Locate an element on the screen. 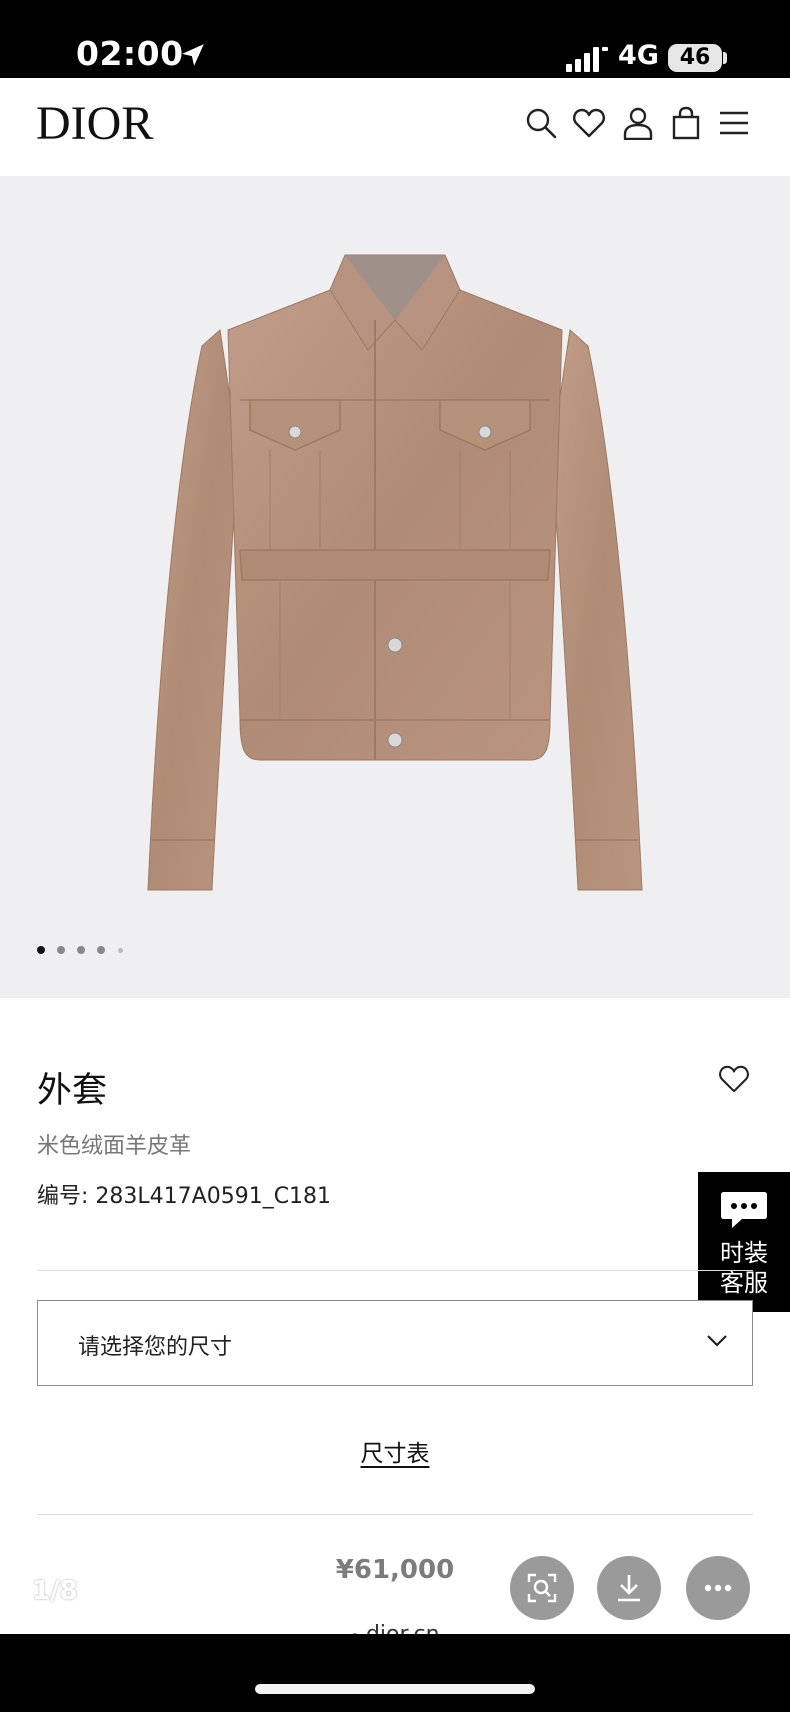 The height and width of the screenshot is (1712, 790). location-arrow-icon is located at coordinates (193, 55).